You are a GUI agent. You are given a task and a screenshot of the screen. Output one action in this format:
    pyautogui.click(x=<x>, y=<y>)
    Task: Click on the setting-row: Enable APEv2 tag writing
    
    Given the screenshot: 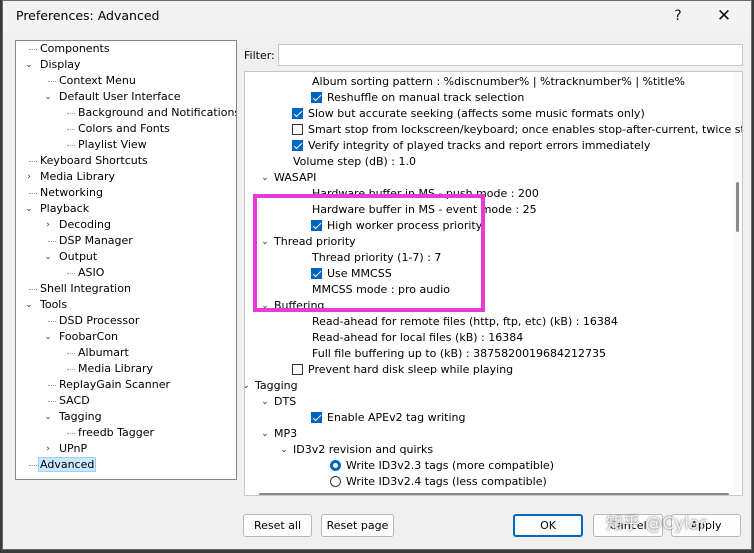 What is the action you would take?
    pyautogui.click(x=396, y=418)
    